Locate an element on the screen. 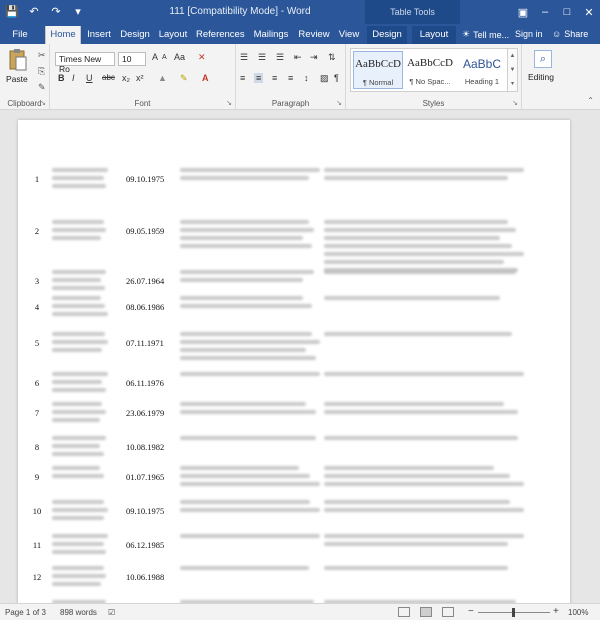 The image size is (600, 620). row-number: 10 is located at coordinates (37, 511).